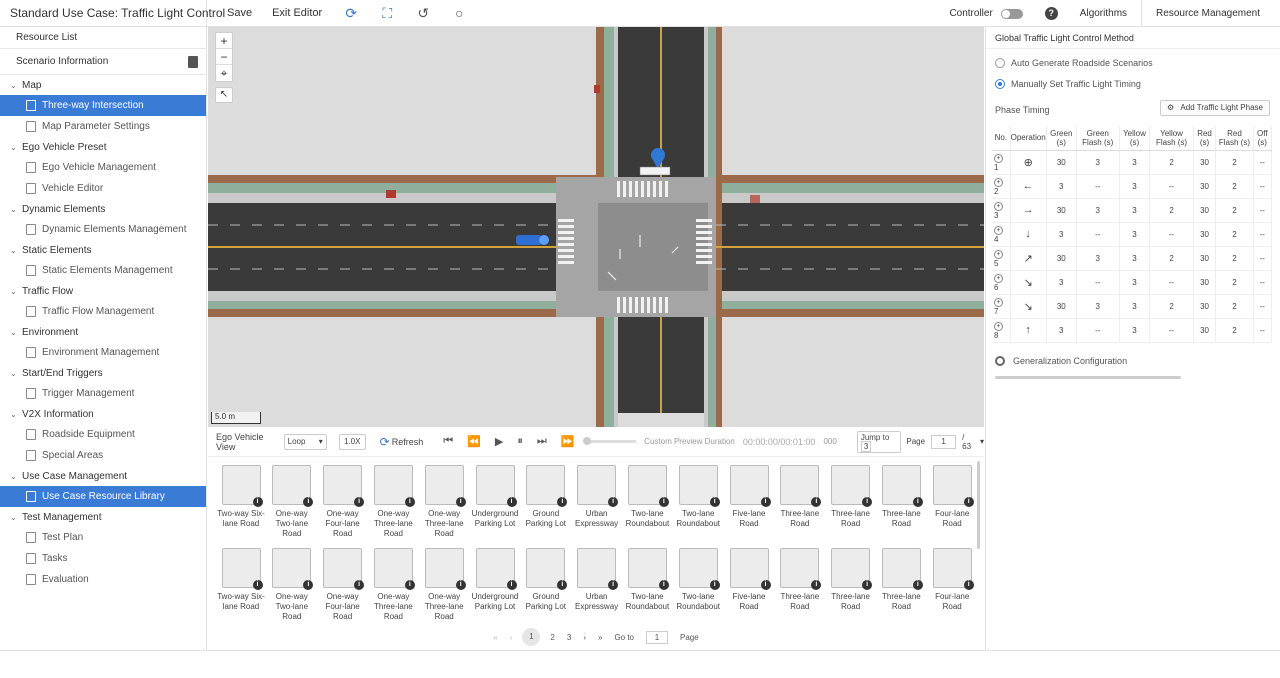 The image size is (1280, 678). What do you see at coordinates (103, 209) in the screenshot?
I see `sidebar-group: ⌄ Dynamic Elements` at bounding box center [103, 209].